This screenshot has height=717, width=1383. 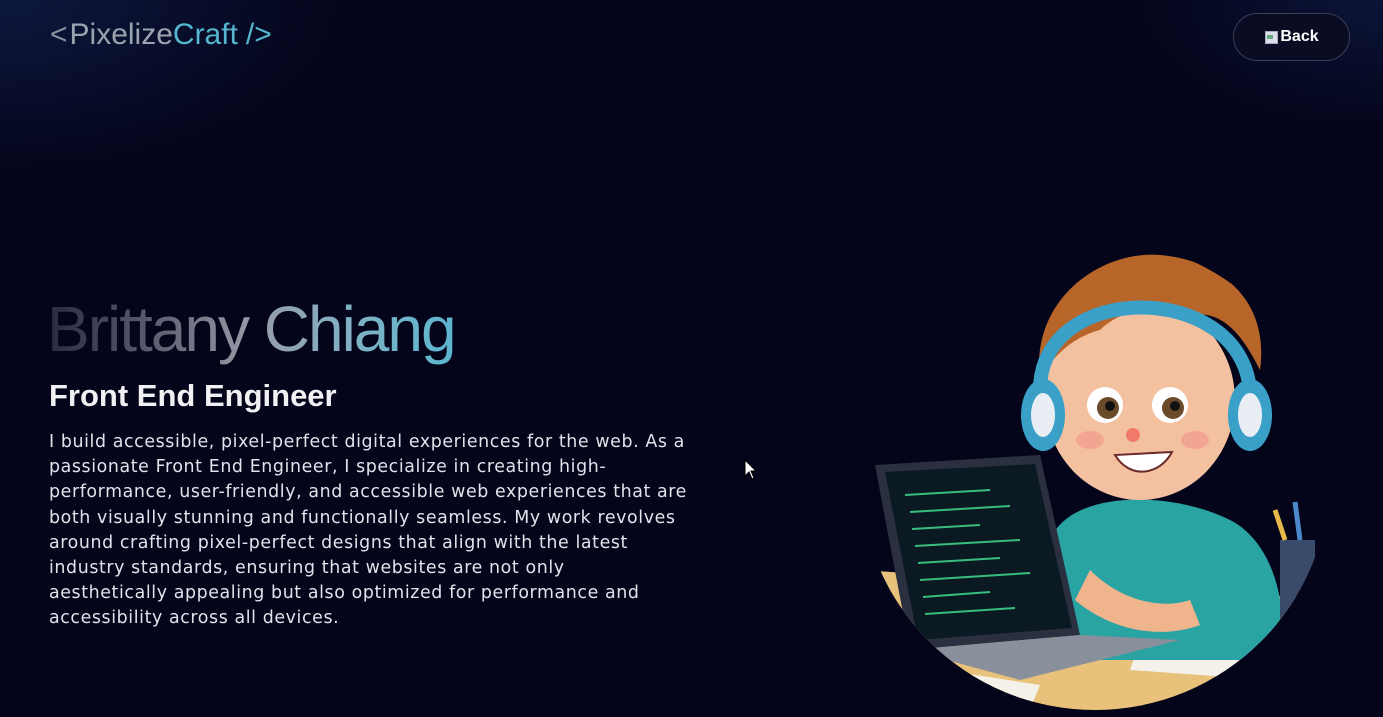 I want to click on mouse-cursor-icon, so click(x=751, y=469).